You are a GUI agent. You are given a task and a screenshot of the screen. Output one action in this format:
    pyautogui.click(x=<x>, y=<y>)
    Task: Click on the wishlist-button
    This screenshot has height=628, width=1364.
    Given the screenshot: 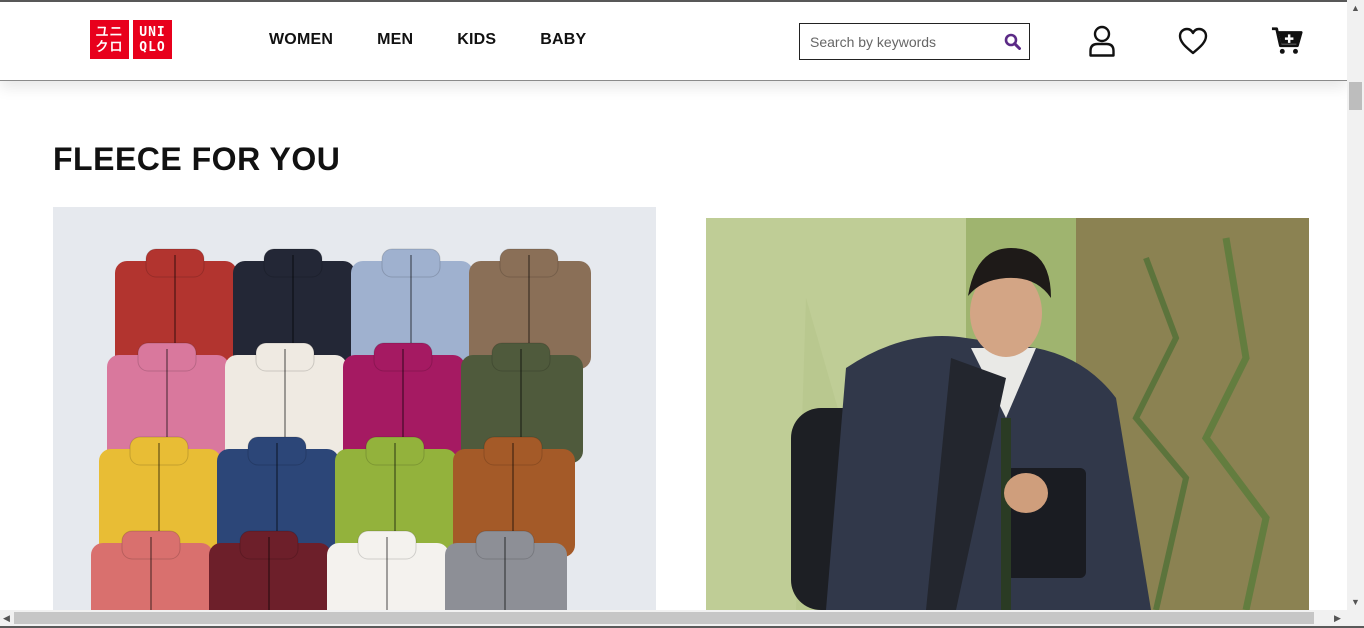 What is the action you would take?
    pyautogui.click(x=1193, y=41)
    